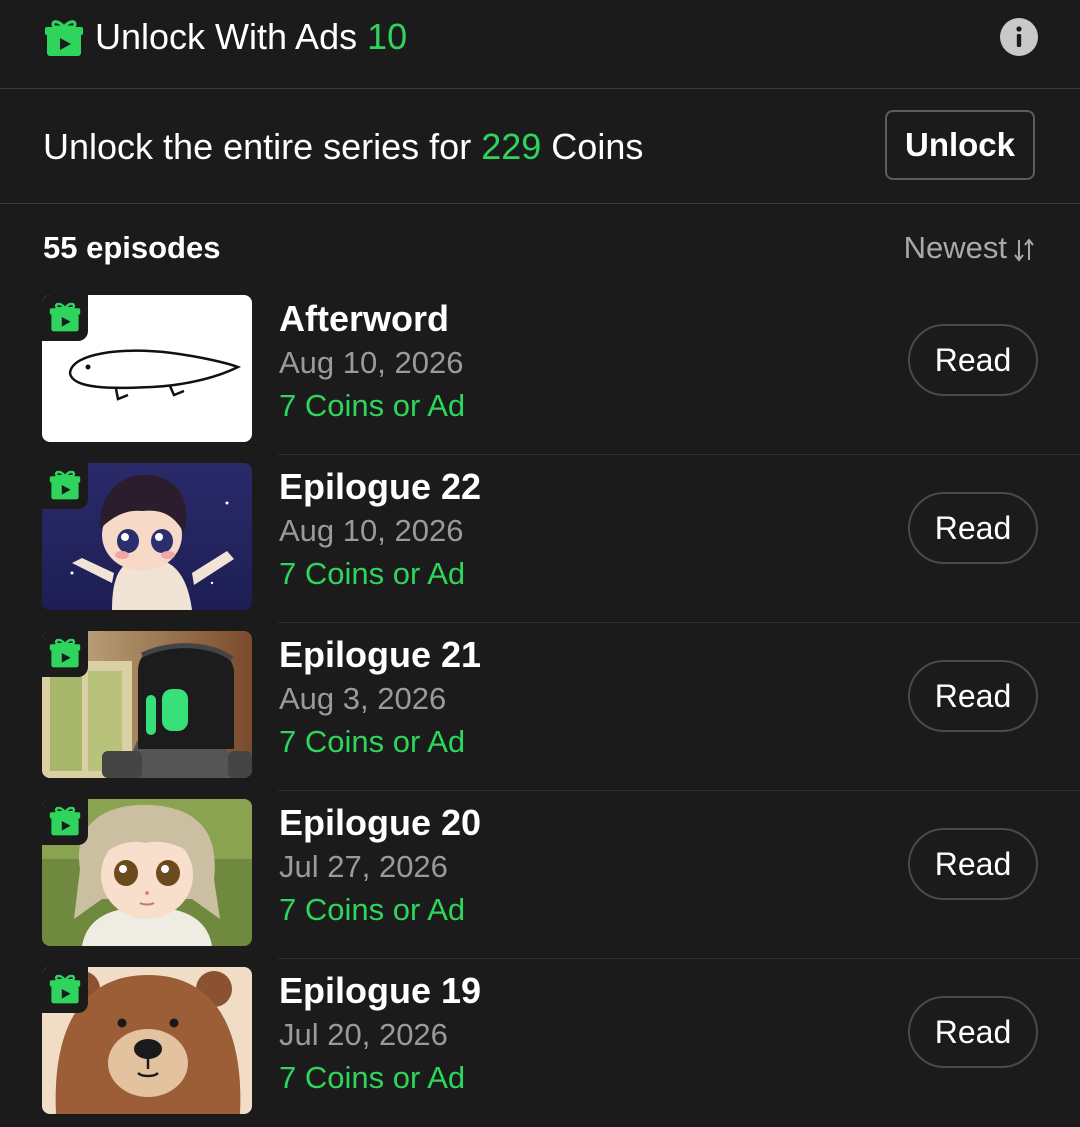 The image size is (1080, 1127). Describe the element at coordinates (364, 319) in the screenshot. I see `episode-title: Afterword` at that location.